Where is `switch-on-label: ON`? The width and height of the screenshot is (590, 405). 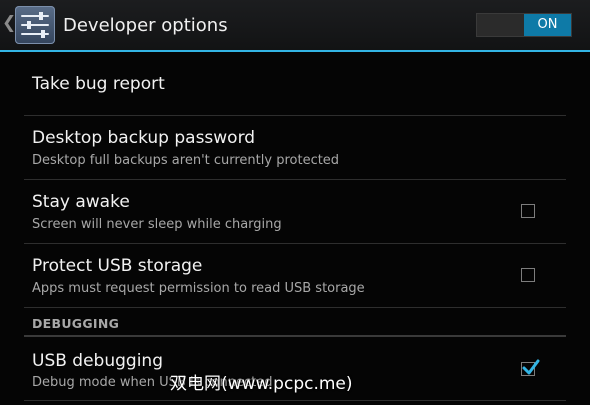
switch-on-label: ON is located at coordinates (547, 25).